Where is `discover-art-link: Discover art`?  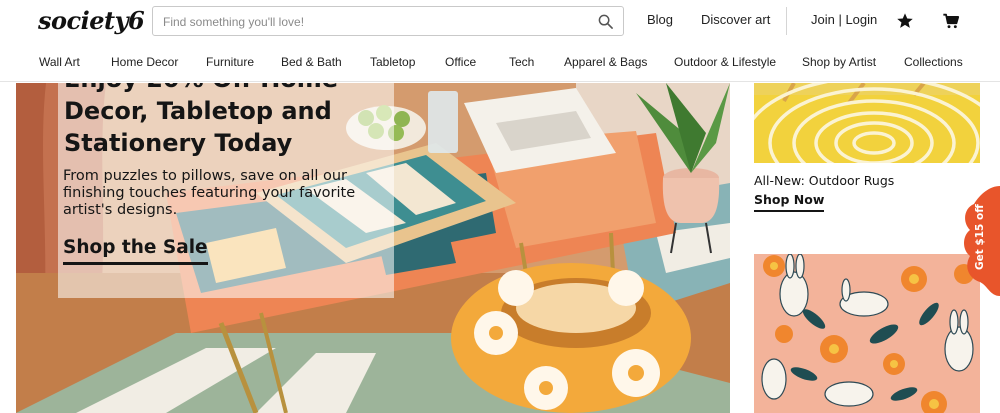 discover-art-link: Discover art is located at coordinates (735, 19).